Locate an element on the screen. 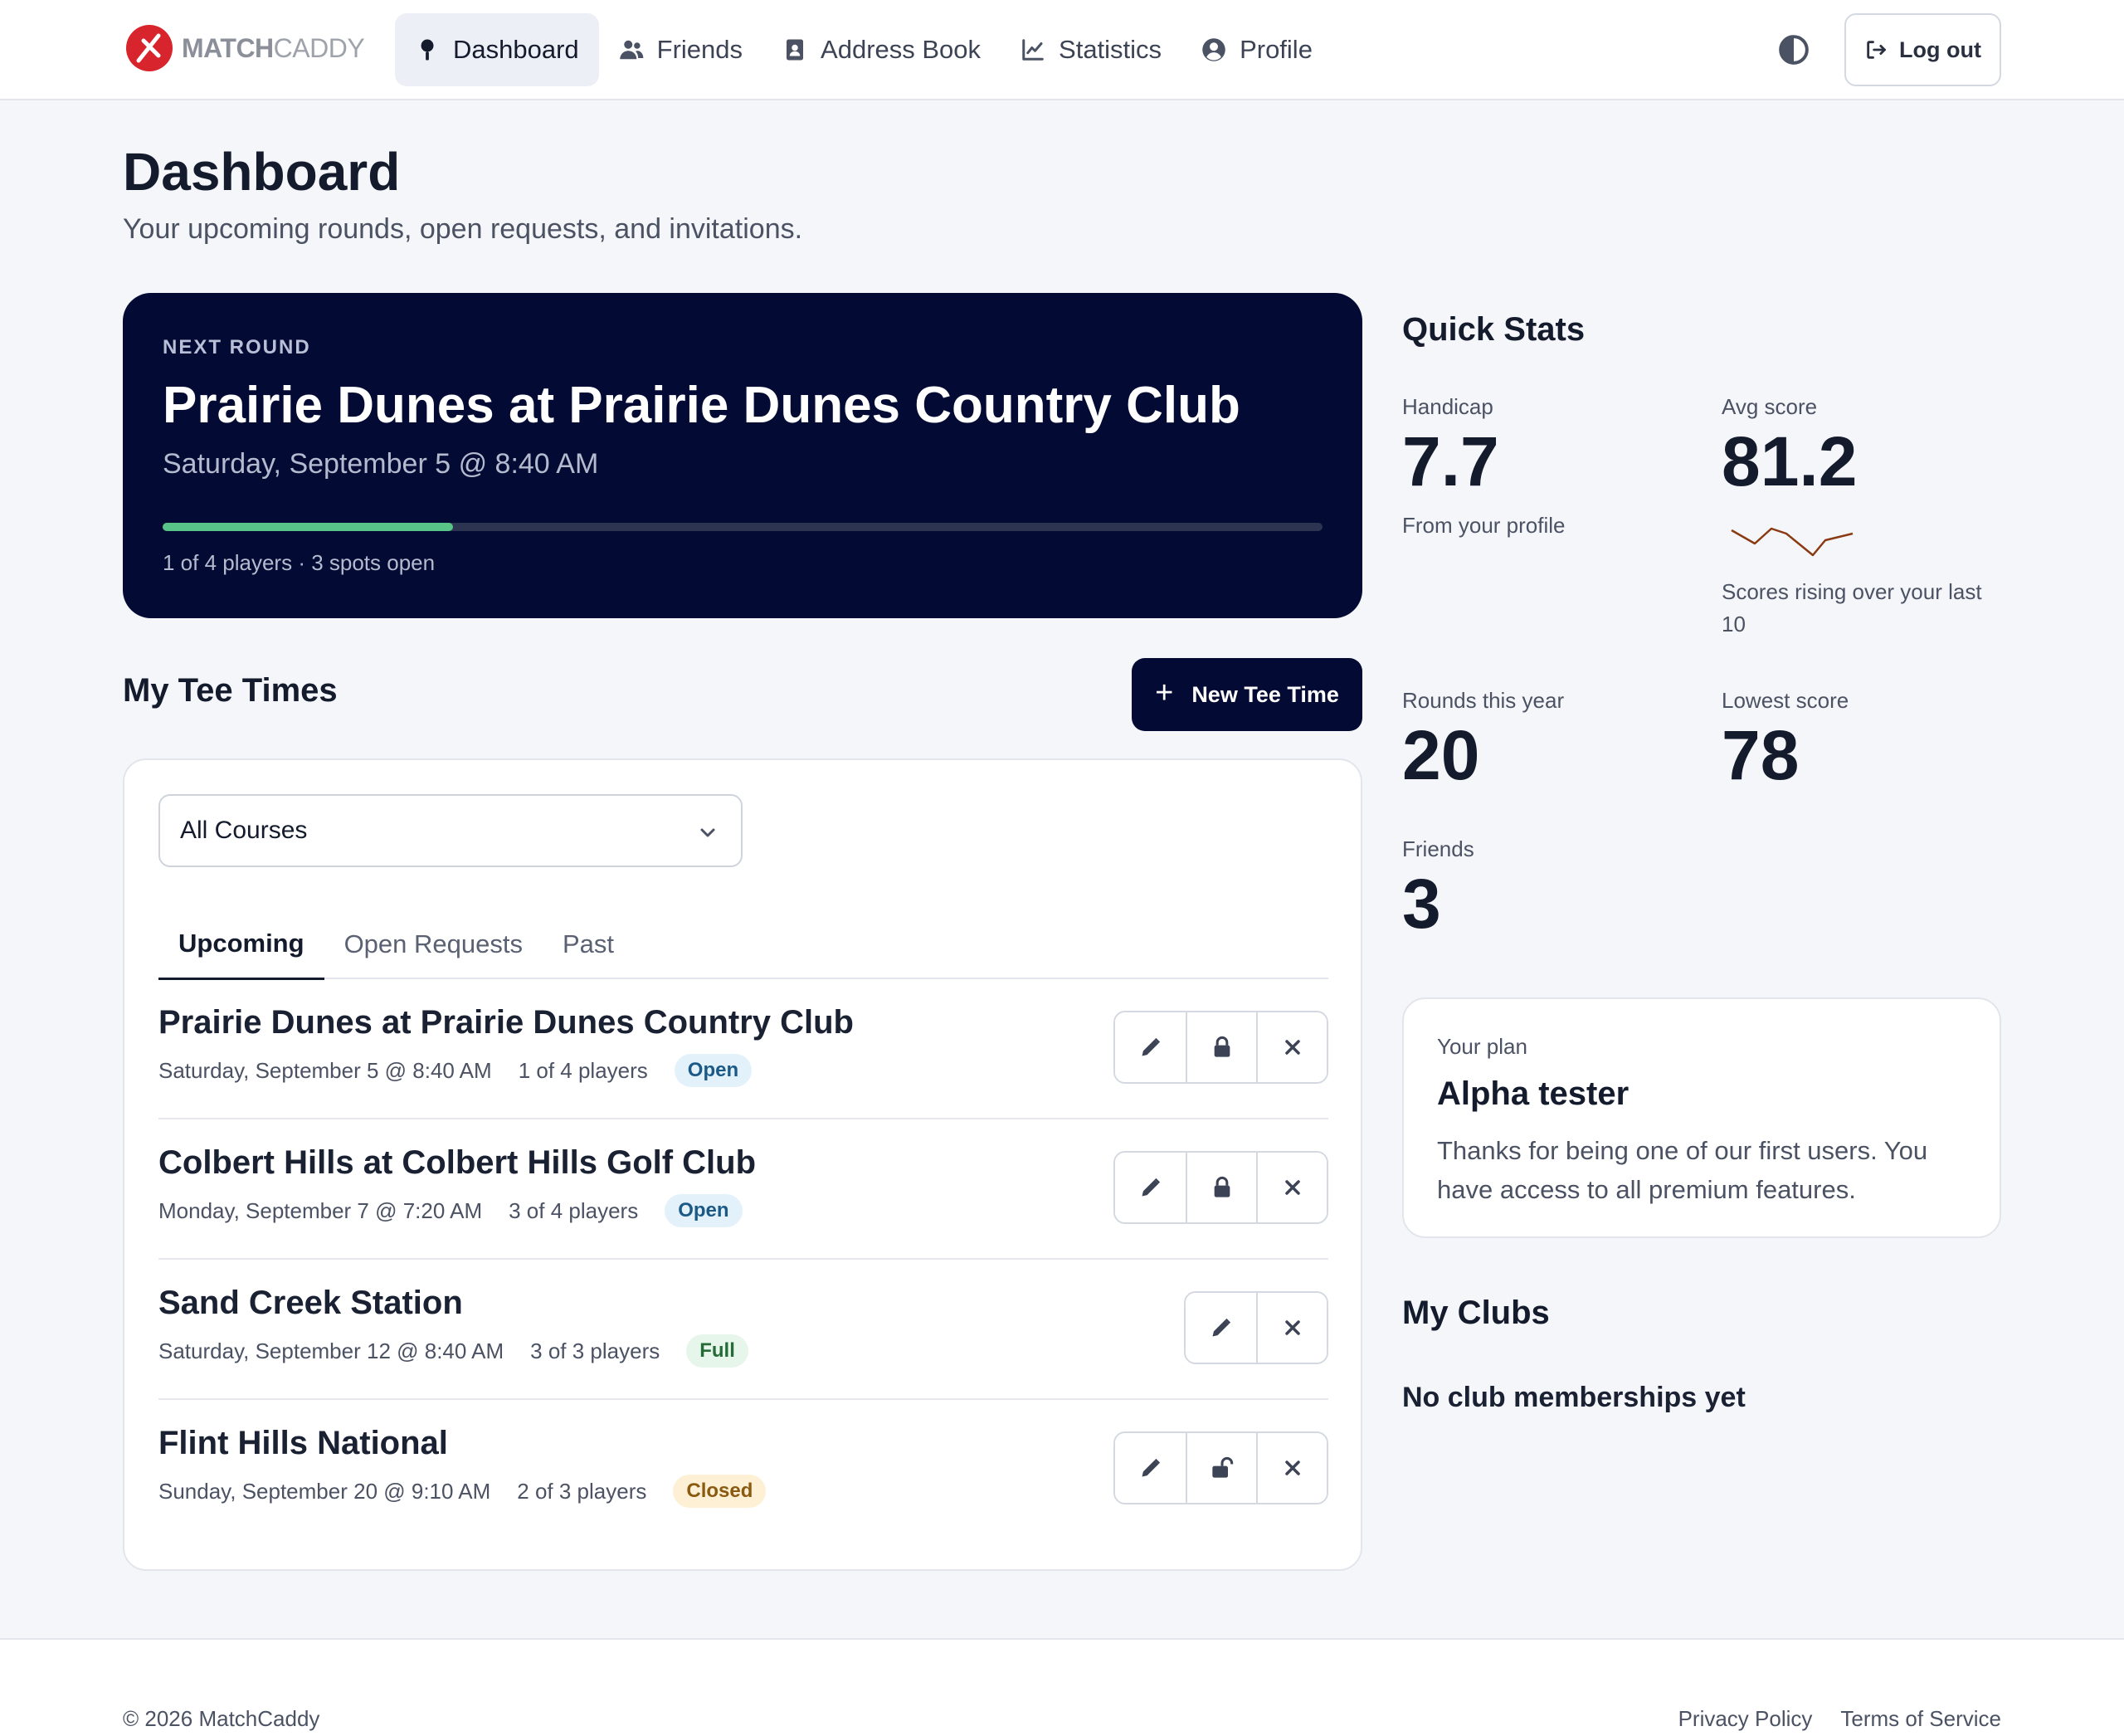 The image size is (2124, 1736). nav-item-address-book: Address Book is located at coordinates (881, 49).